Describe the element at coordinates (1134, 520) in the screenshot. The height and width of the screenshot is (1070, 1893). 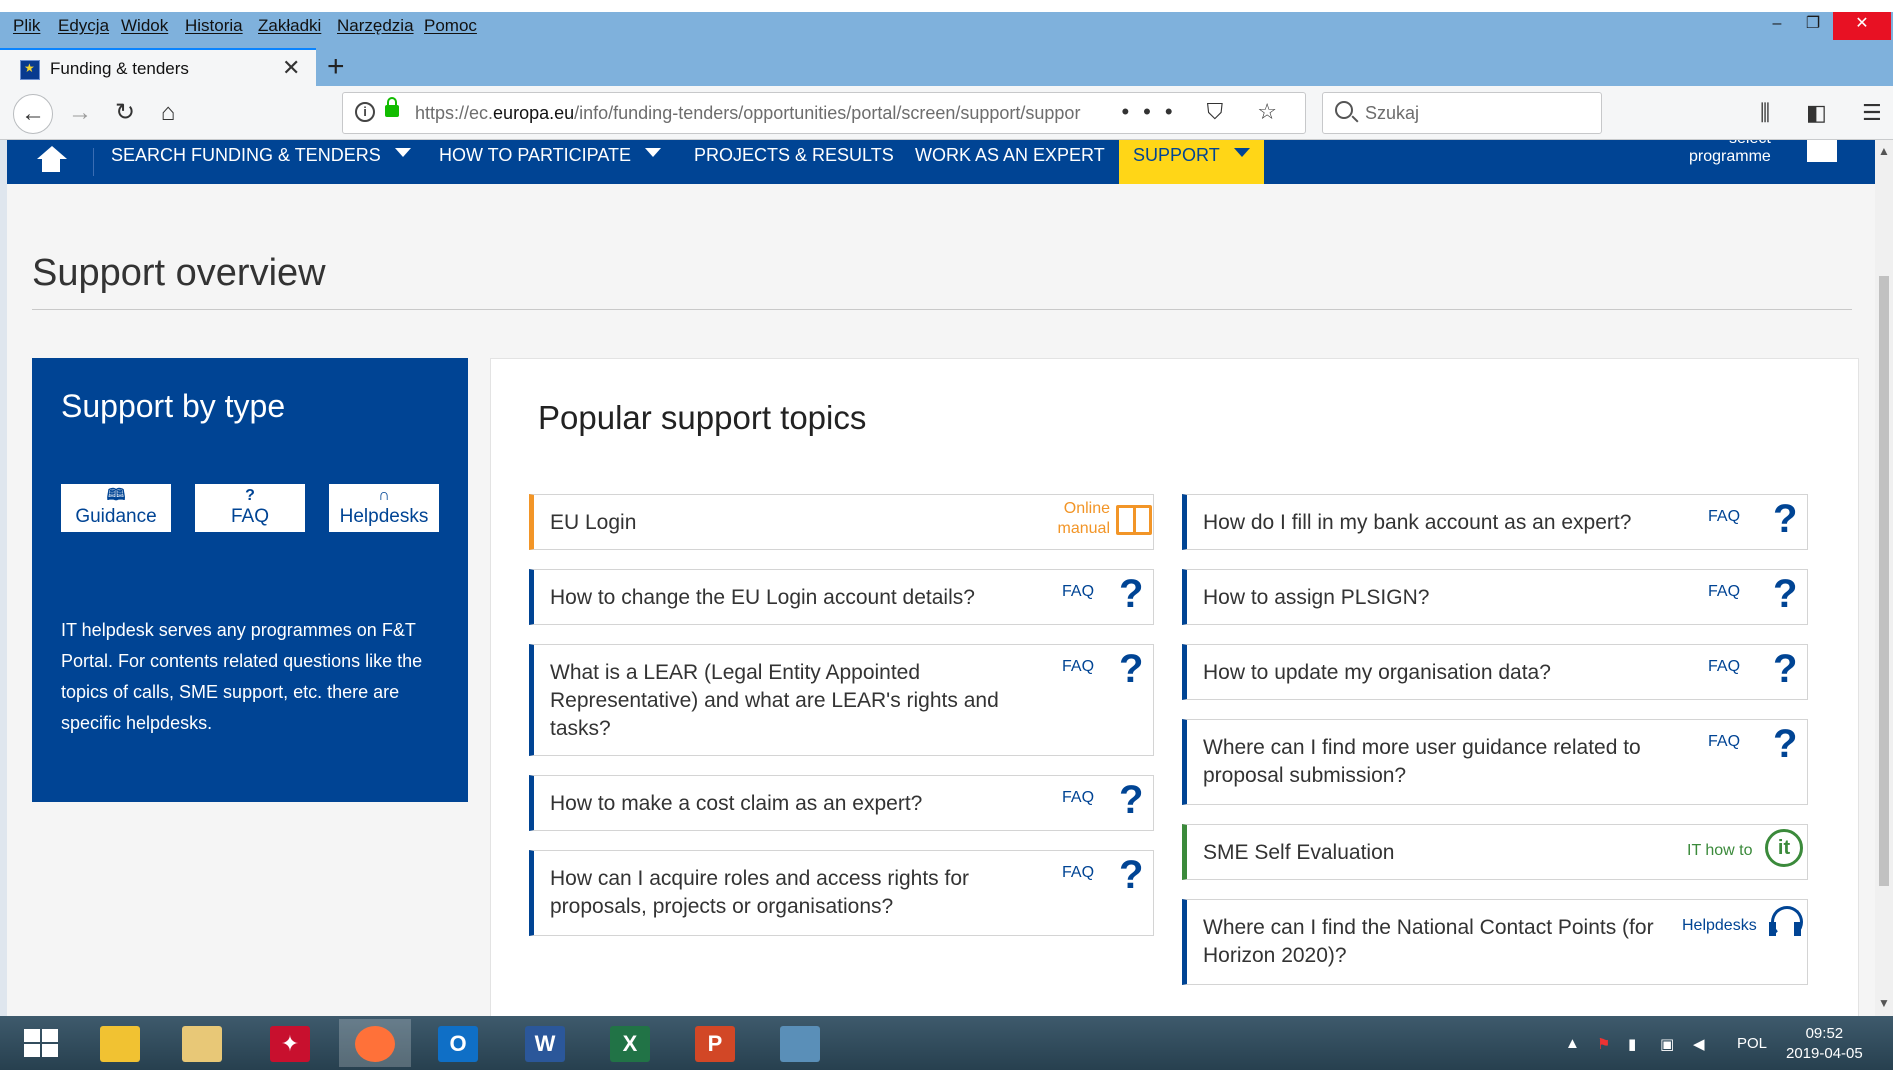
I see `book-icon` at that location.